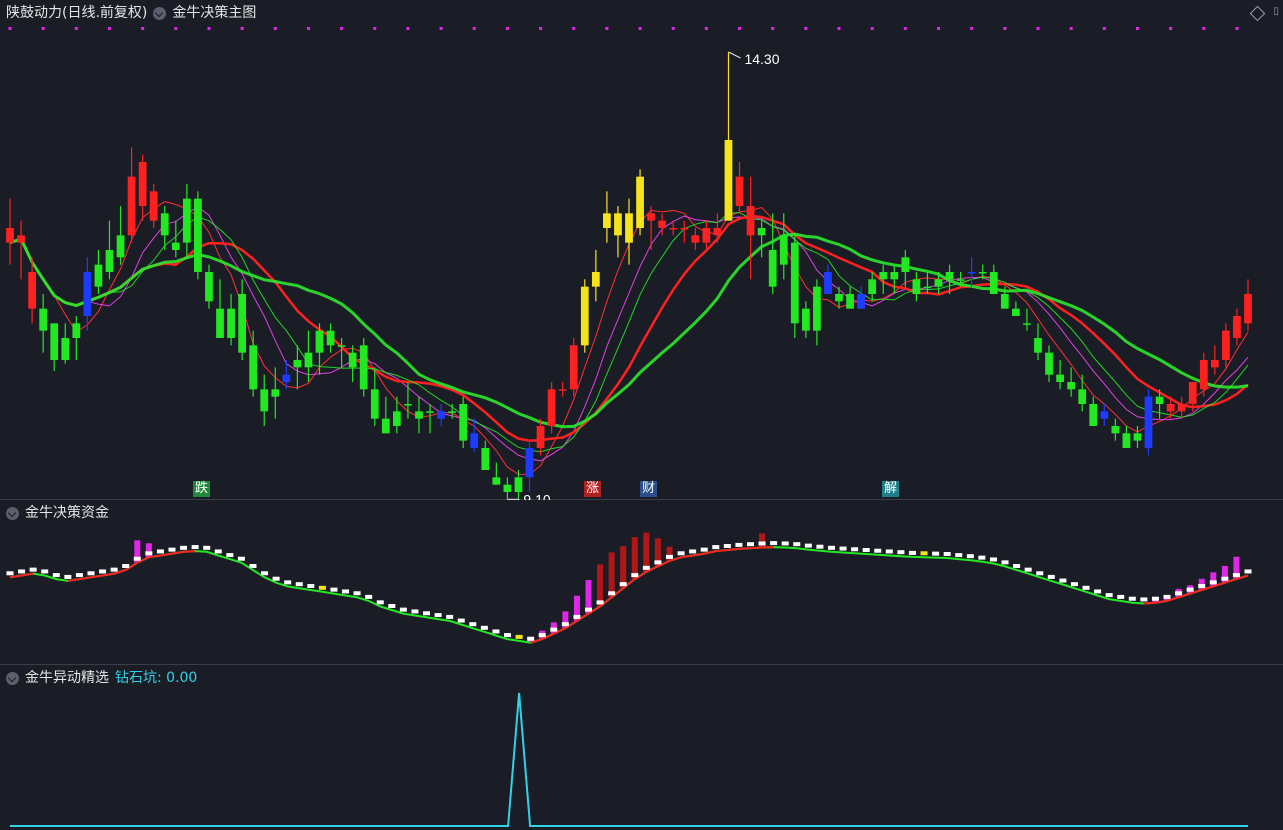 This screenshot has width=1283, height=830. I want to click on signal-title: 金牛异动精选, so click(67, 678).